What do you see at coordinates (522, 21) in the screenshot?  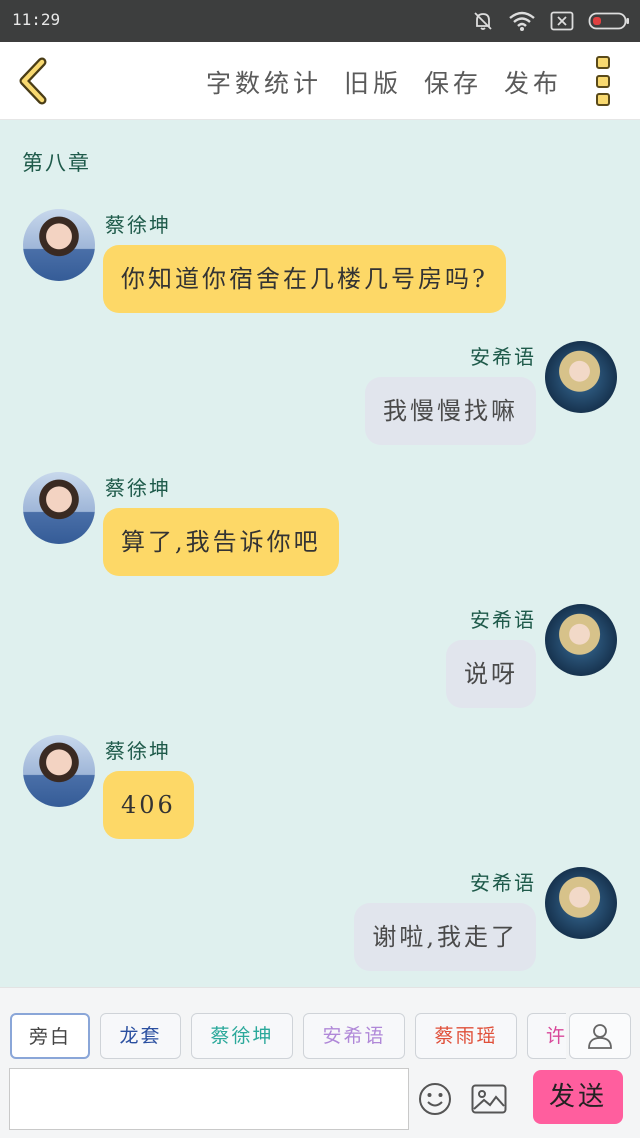 I see `wifi-icon` at bounding box center [522, 21].